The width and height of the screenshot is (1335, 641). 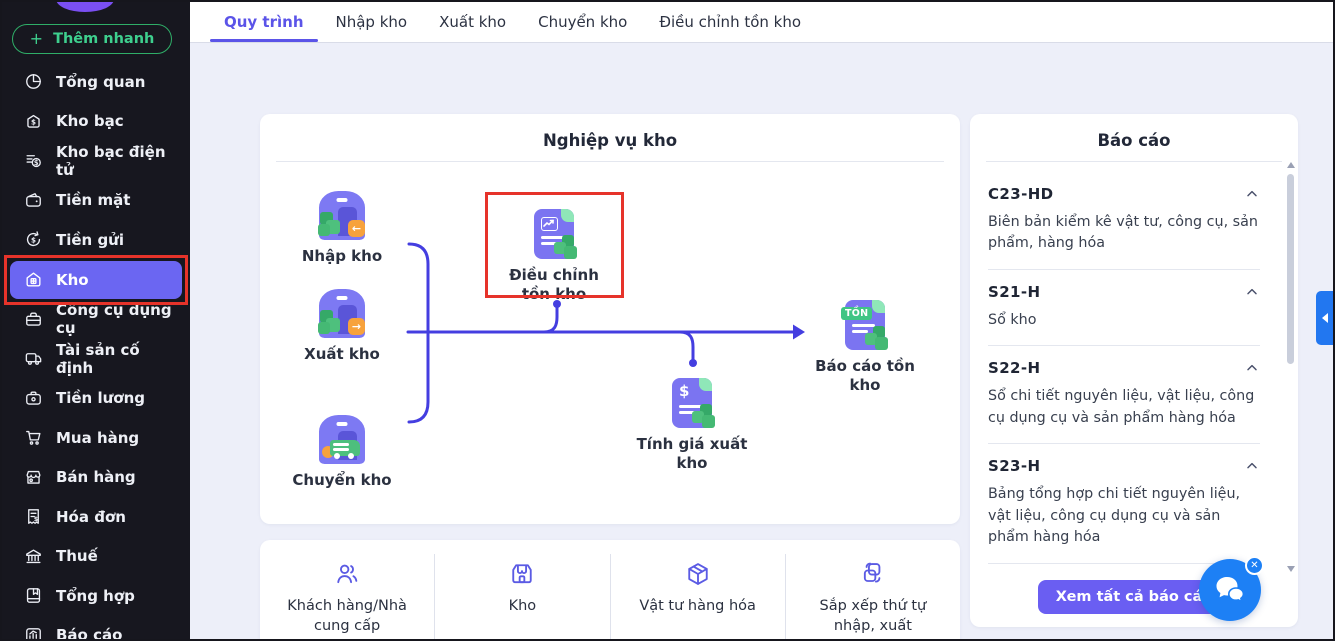 What do you see at coordinates (872, 572) in the screenshot?
I see `sort-order-icon` at bounding box center [872, 572].